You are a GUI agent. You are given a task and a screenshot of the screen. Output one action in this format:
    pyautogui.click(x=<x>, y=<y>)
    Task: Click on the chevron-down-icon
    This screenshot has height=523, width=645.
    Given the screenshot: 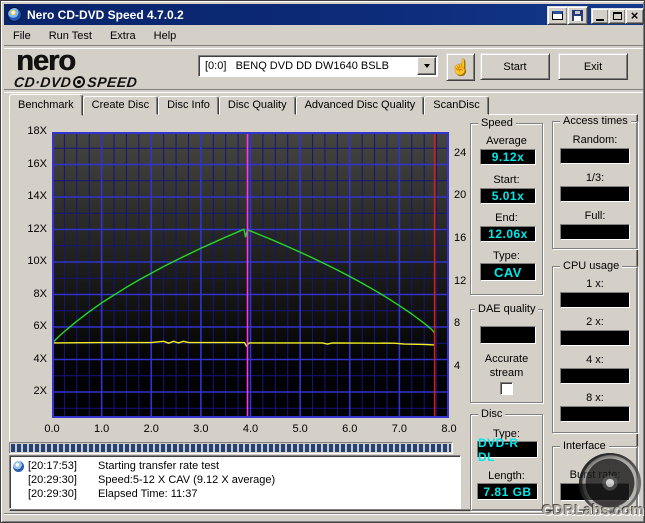 What is the action you would take?
    pyautogui.click(x=426, y=66)
    